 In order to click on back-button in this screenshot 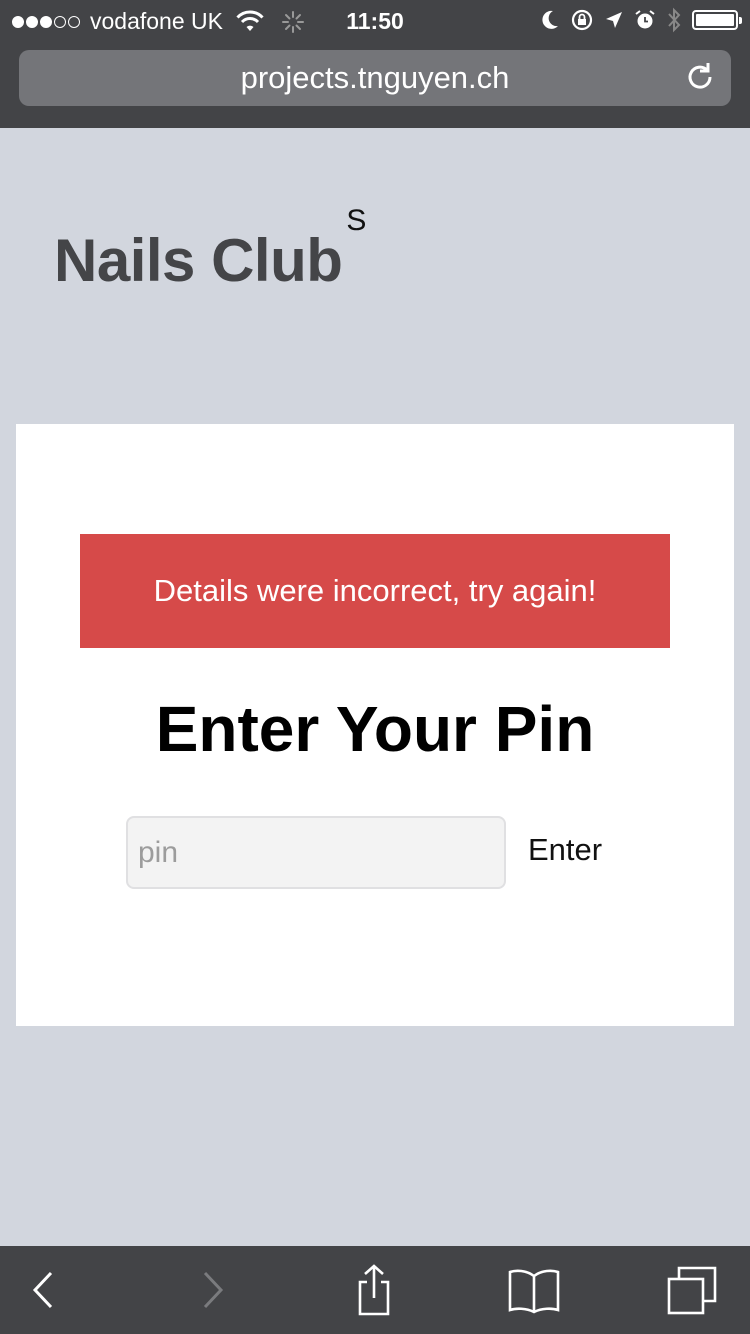, I will do `click(44, 1290)`.